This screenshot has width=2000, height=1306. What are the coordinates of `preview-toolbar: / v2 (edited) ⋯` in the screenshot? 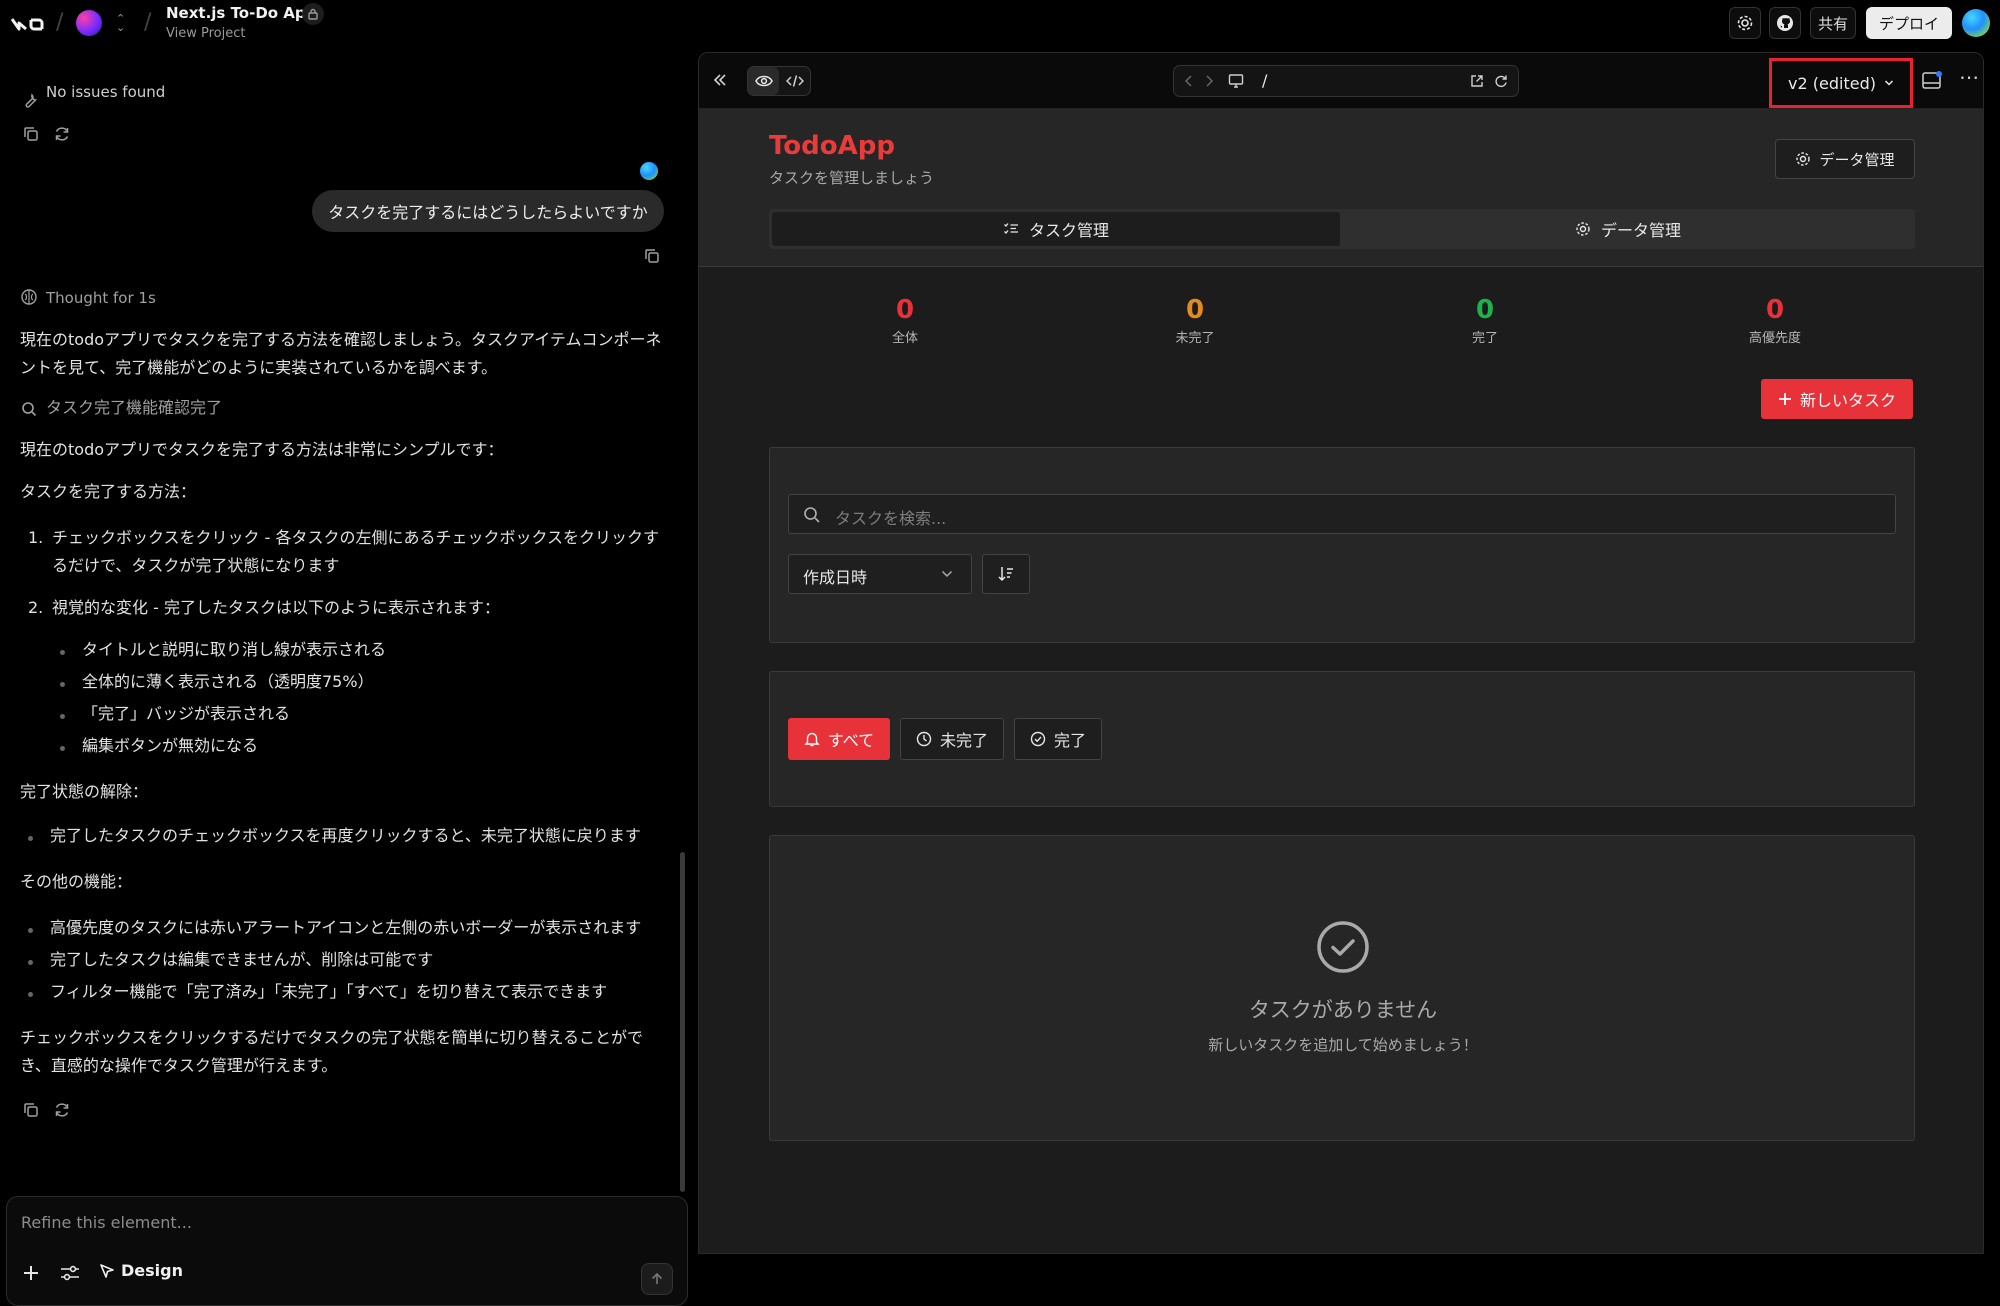 It's located at (1341, 81).